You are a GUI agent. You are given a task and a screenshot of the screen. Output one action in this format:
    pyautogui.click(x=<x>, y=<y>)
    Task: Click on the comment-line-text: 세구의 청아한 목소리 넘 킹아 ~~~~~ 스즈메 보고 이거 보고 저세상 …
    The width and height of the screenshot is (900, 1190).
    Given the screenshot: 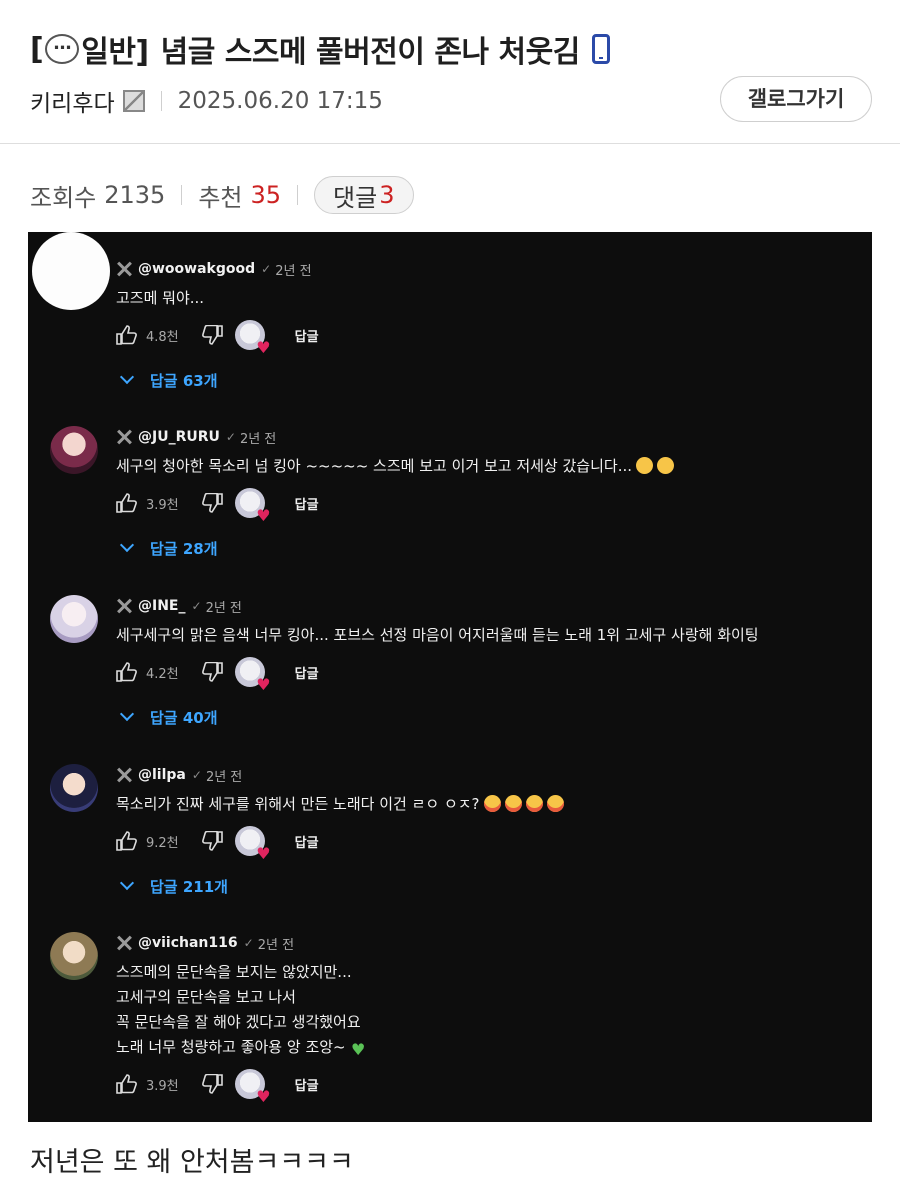 What is the action you would take?
    pyautogui.click(x=374, y=466)
    